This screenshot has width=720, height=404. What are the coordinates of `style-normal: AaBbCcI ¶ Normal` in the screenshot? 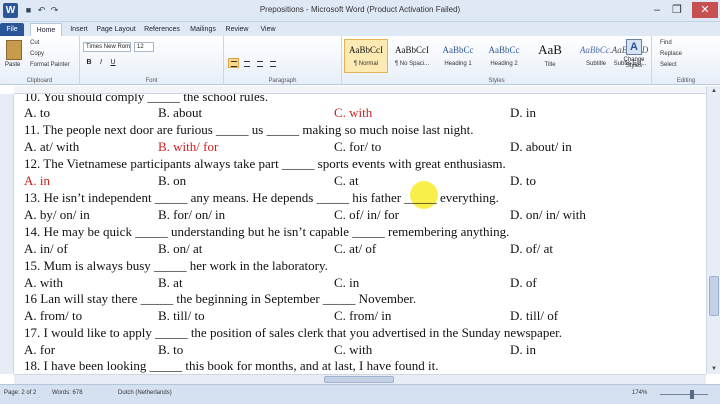 It's located at (366, 56).